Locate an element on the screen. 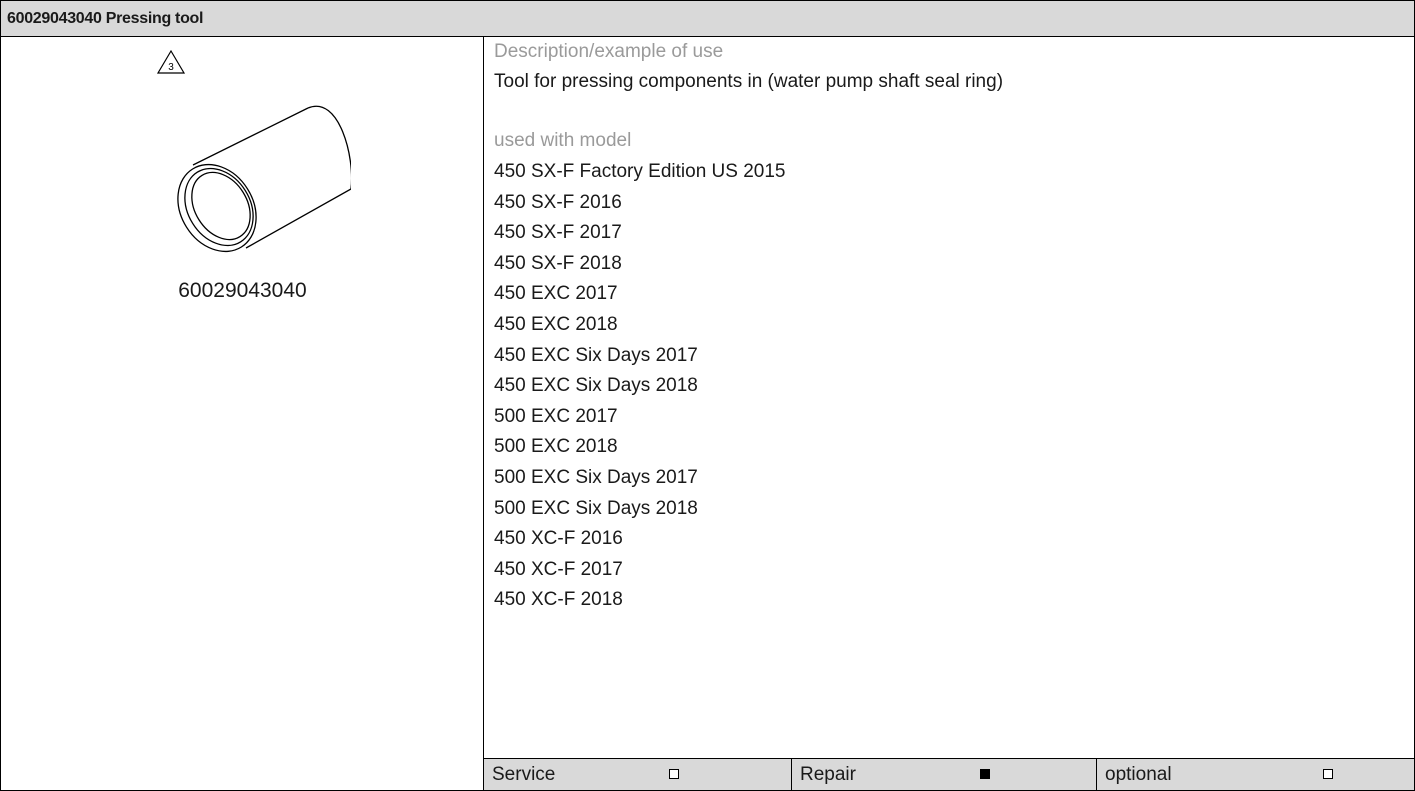 The height and width of the screenshot is (791, 1415). repair-checkbox is located at coordinates (985, 774).